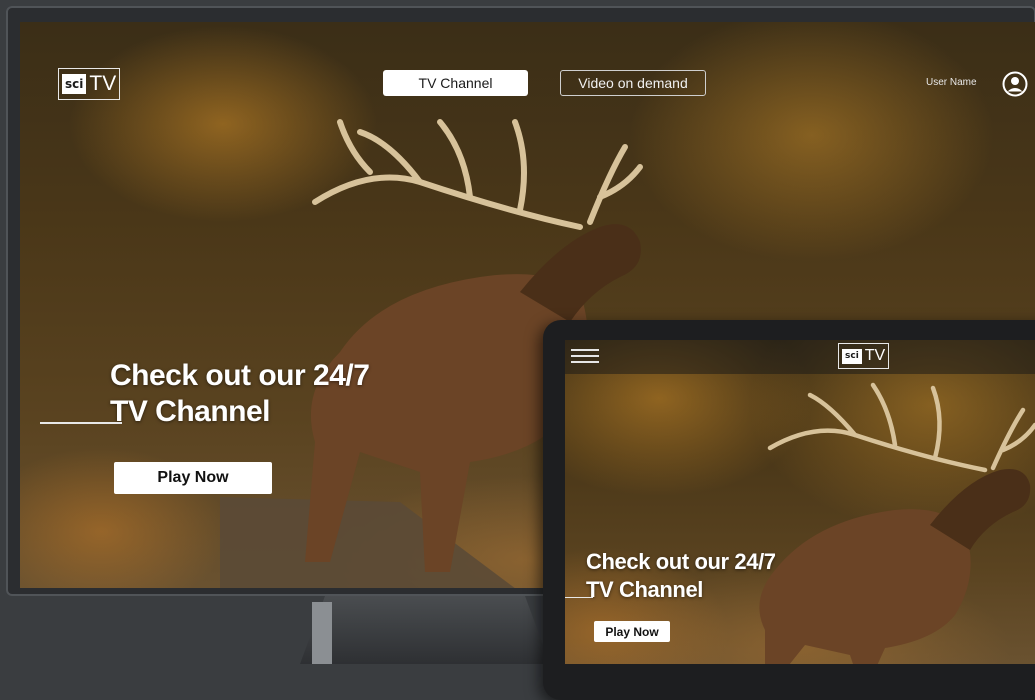 This screenshot has width=1035, height=700. I want to click on scitv-logo: sci TV, so click(89, 84).